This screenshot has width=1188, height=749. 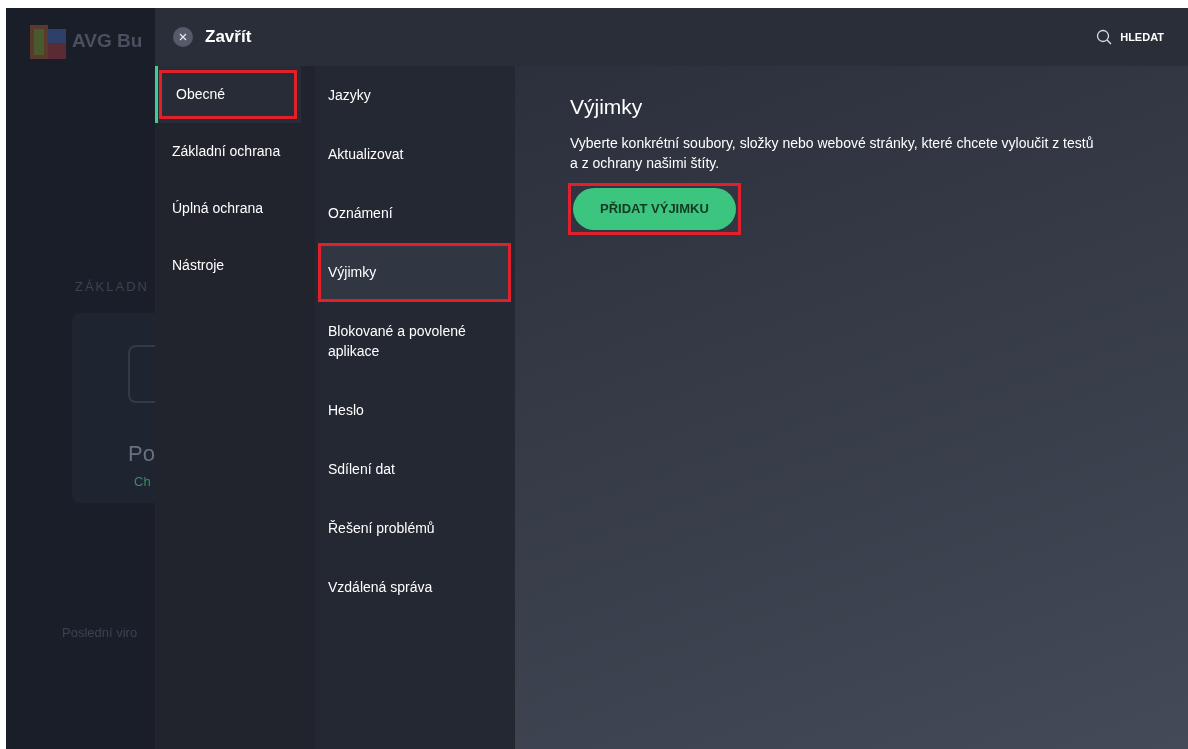 I want to click on close-button: Zavřít, so click(x=212, y=37).